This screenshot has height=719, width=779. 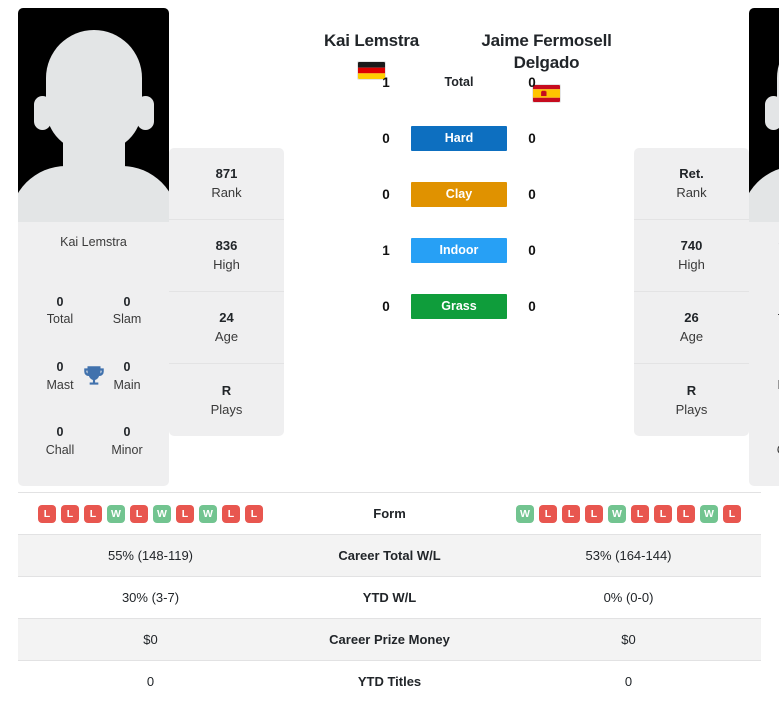 What do you see at coordinates (764, 250) in the screenshot?
I see `player-card-name-right: Jaime Fermosell Delgado` at bounding box center [764, 250].